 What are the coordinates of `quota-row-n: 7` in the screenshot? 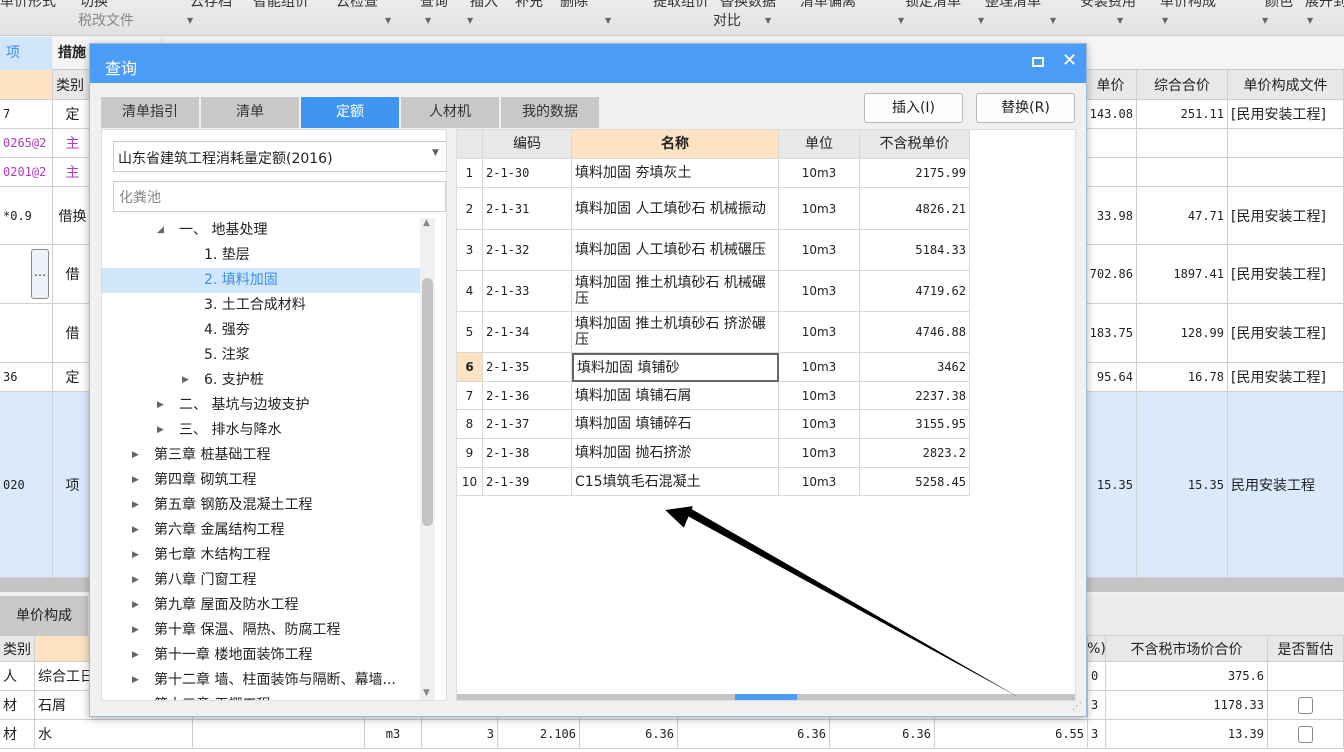 It's located at (470, 396).